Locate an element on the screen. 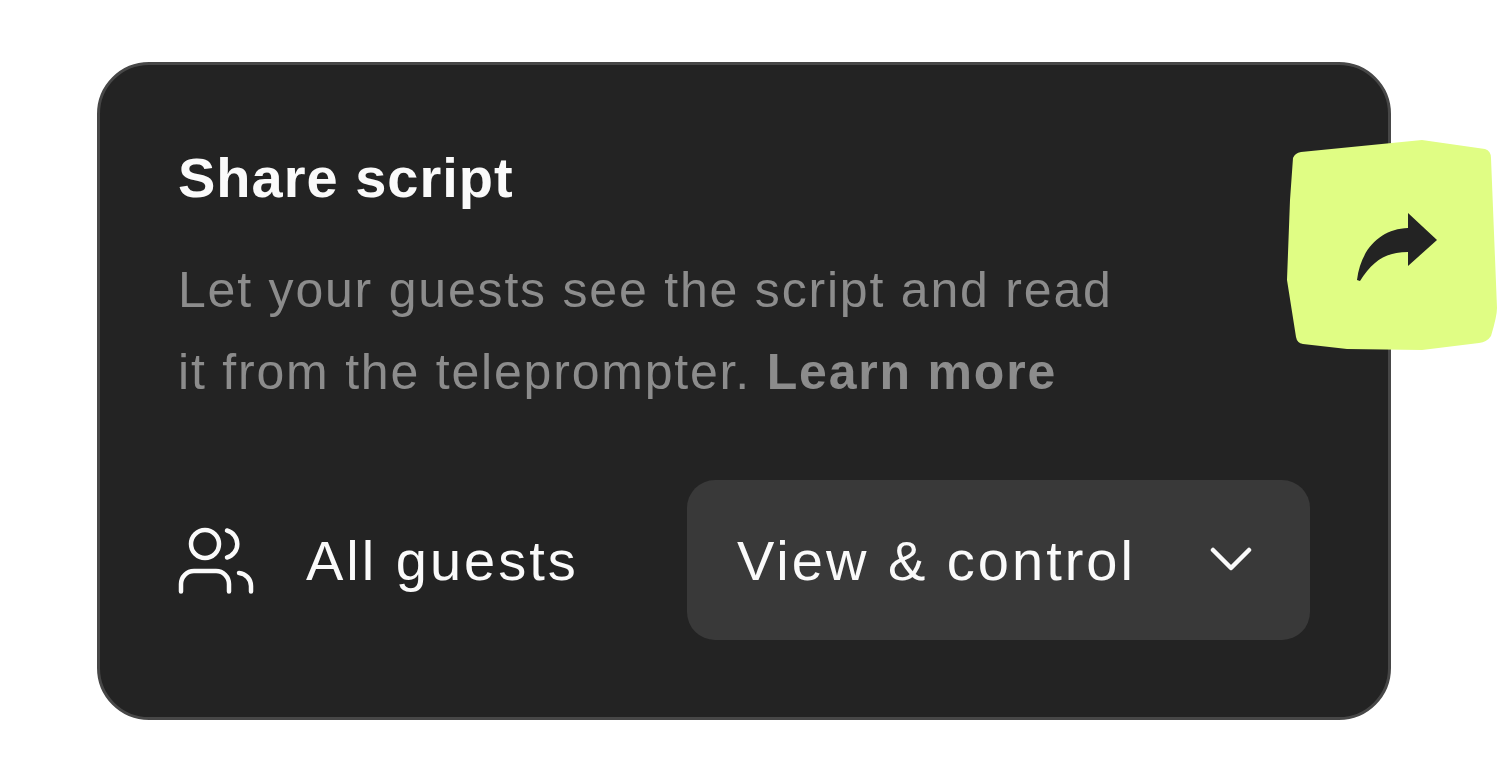 Image resolution: width=1497 pixels, height=783 pixels. permission-dropdown: View & control is located at coordinates (998, 560).